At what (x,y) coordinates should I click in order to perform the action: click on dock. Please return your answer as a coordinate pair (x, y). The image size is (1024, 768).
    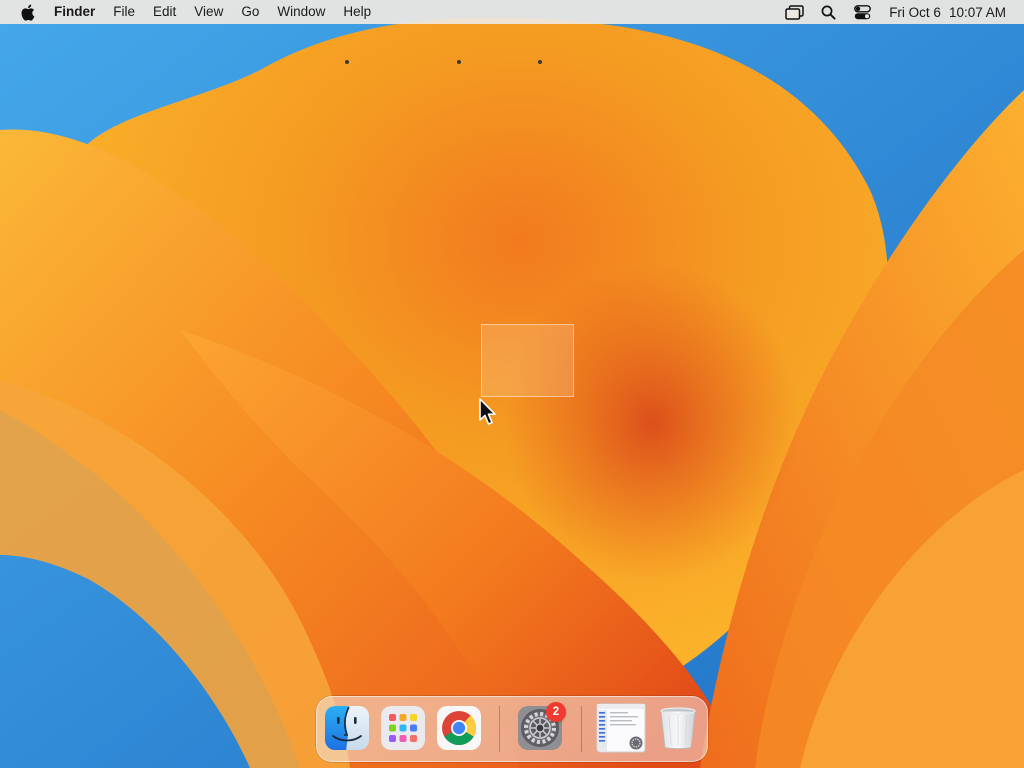
    Looking at the image, I should click on (512, 729).